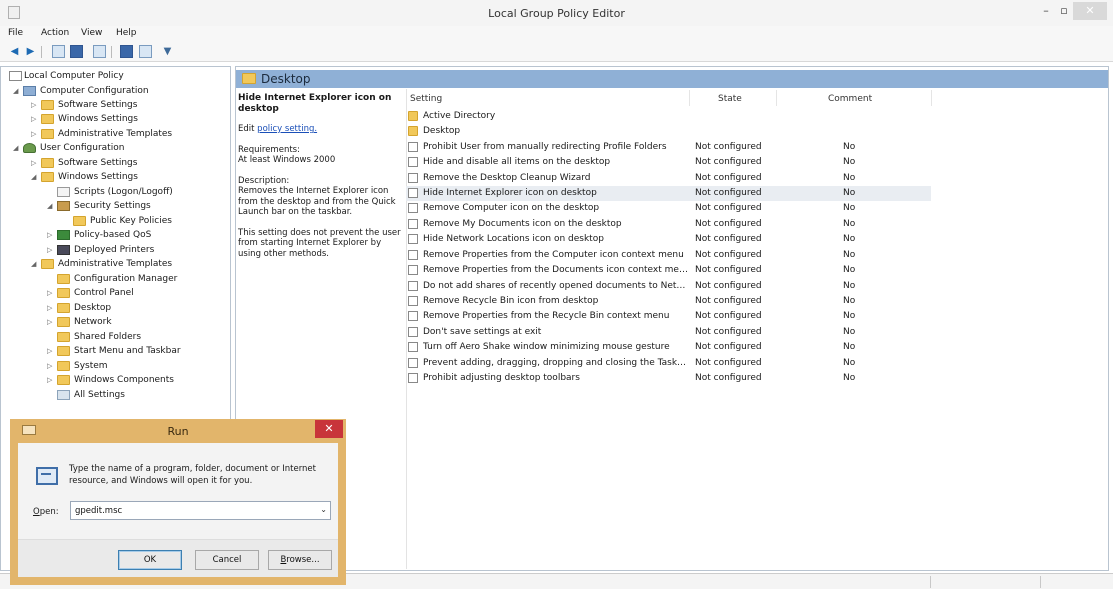 The width and height of the screenshot is (1113, 589). What do you see at coordinates (323, 509) in the screenshot?
I see `chevron-down-icon: ⌄` at bounding box center [323, 509].